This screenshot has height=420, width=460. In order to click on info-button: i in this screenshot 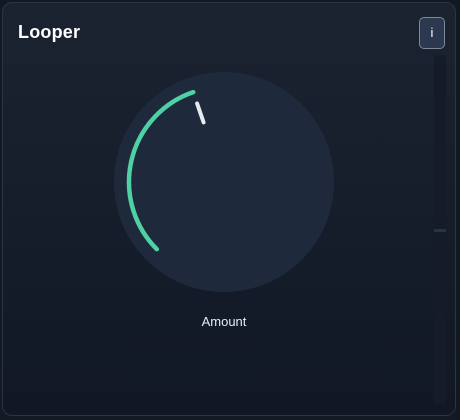, I will do `click(432, 33)`.